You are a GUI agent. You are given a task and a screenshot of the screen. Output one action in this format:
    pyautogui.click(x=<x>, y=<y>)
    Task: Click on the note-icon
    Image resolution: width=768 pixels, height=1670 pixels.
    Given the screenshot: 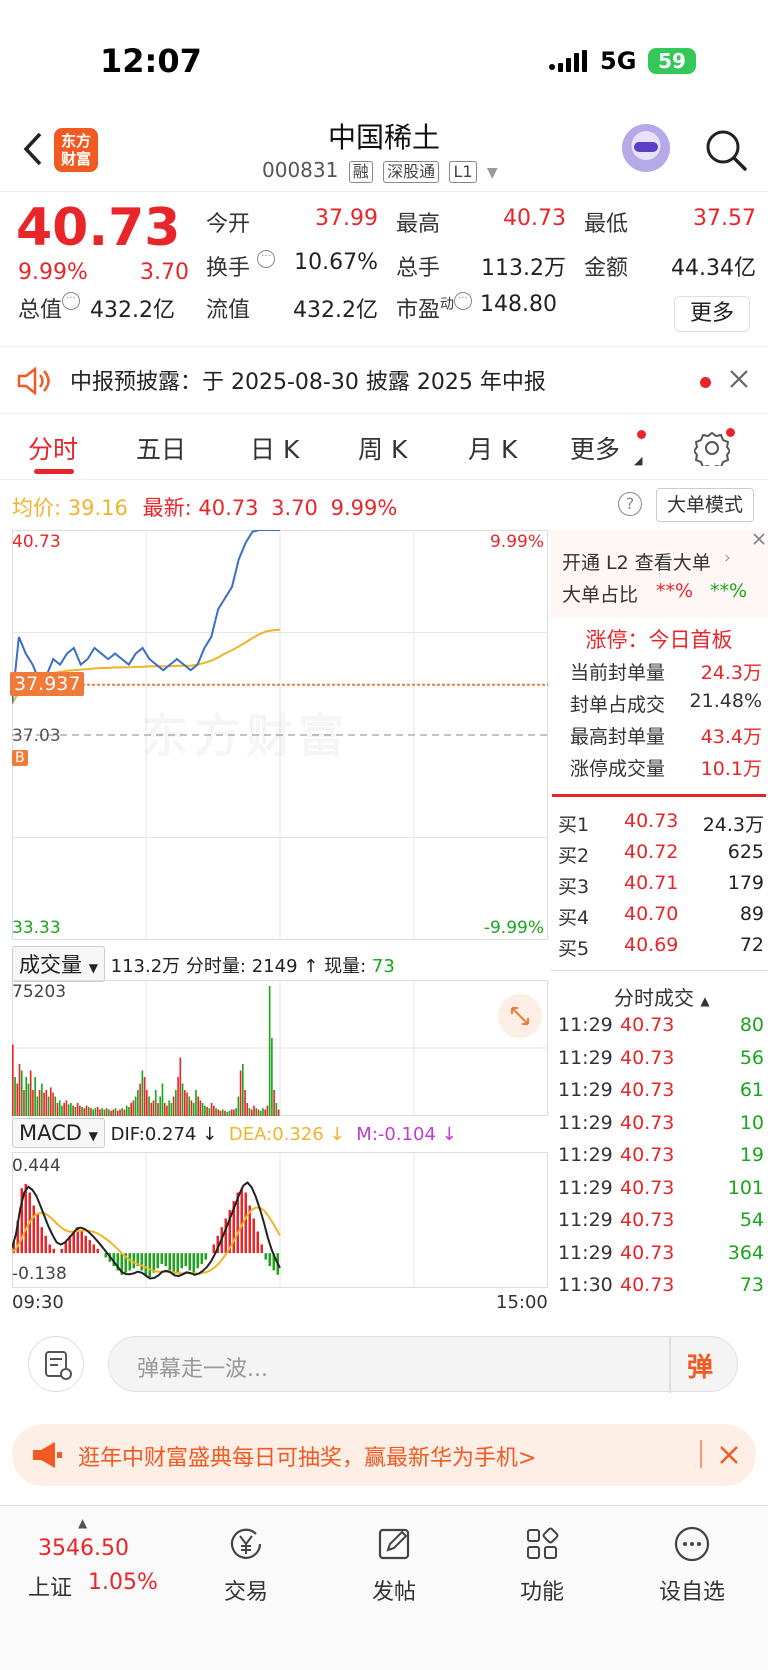 What is the action you would take?
    pyautogui.click(x=56, y=1364)
    